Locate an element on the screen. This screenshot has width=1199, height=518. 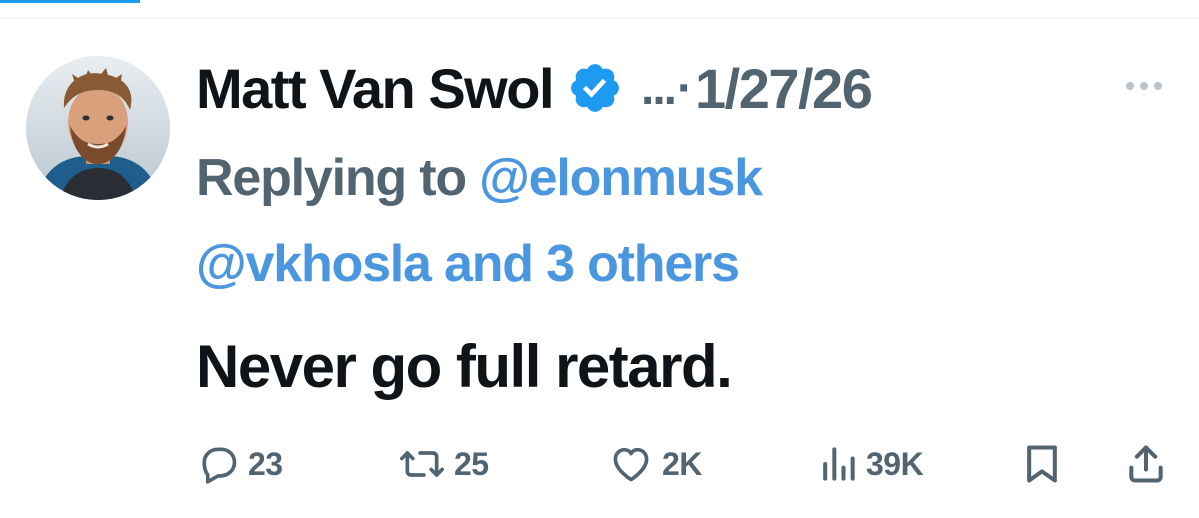
share-icon is located at coordinates (1146, 464).